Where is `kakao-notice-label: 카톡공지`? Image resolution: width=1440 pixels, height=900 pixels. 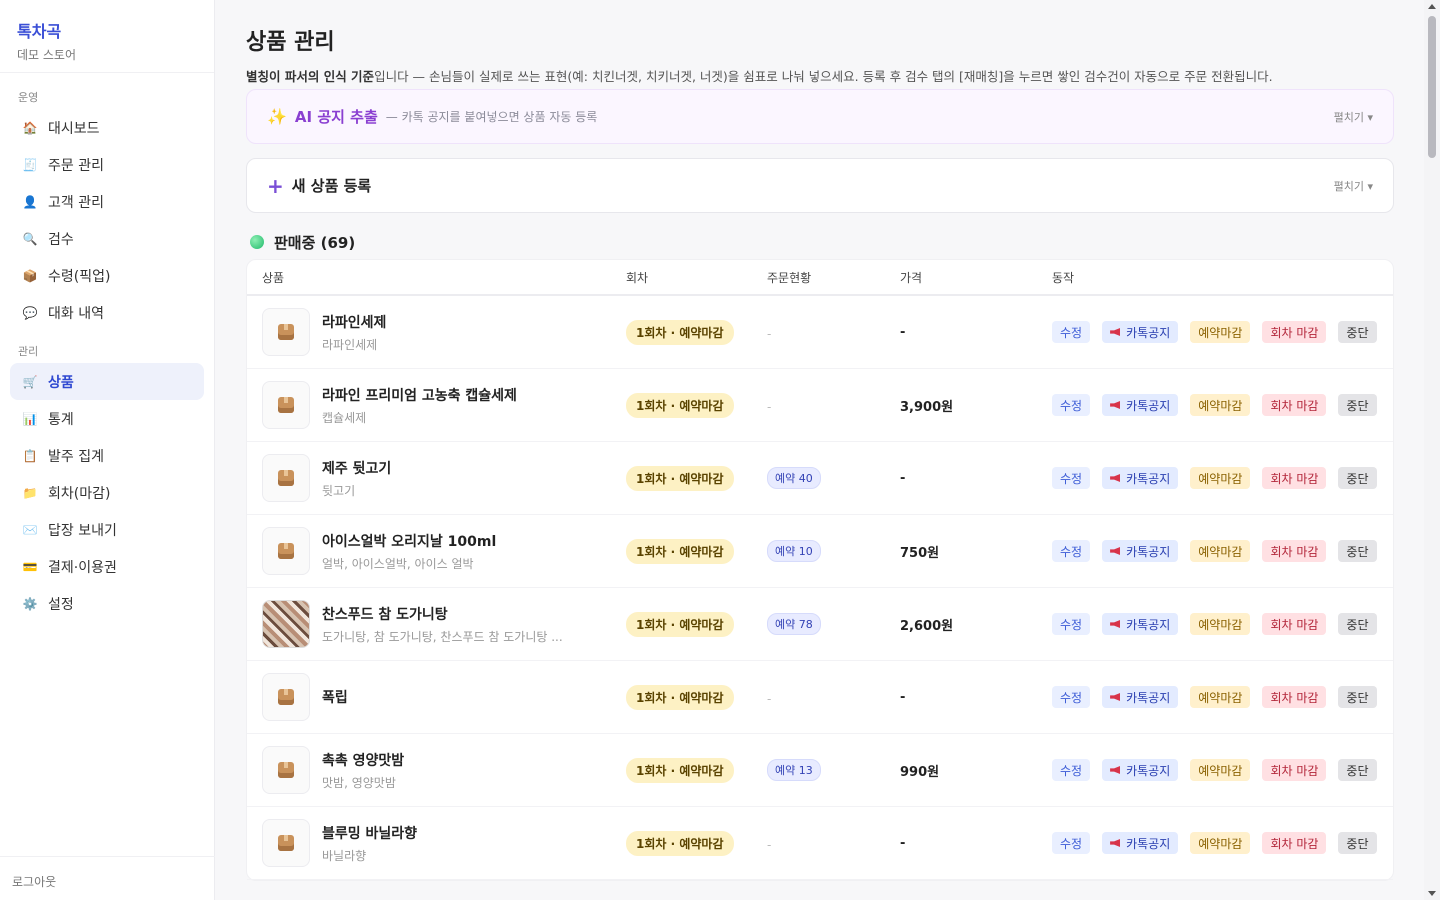 kakao-notice-label: 카톡공지 is located at coordinates (1148, 332).